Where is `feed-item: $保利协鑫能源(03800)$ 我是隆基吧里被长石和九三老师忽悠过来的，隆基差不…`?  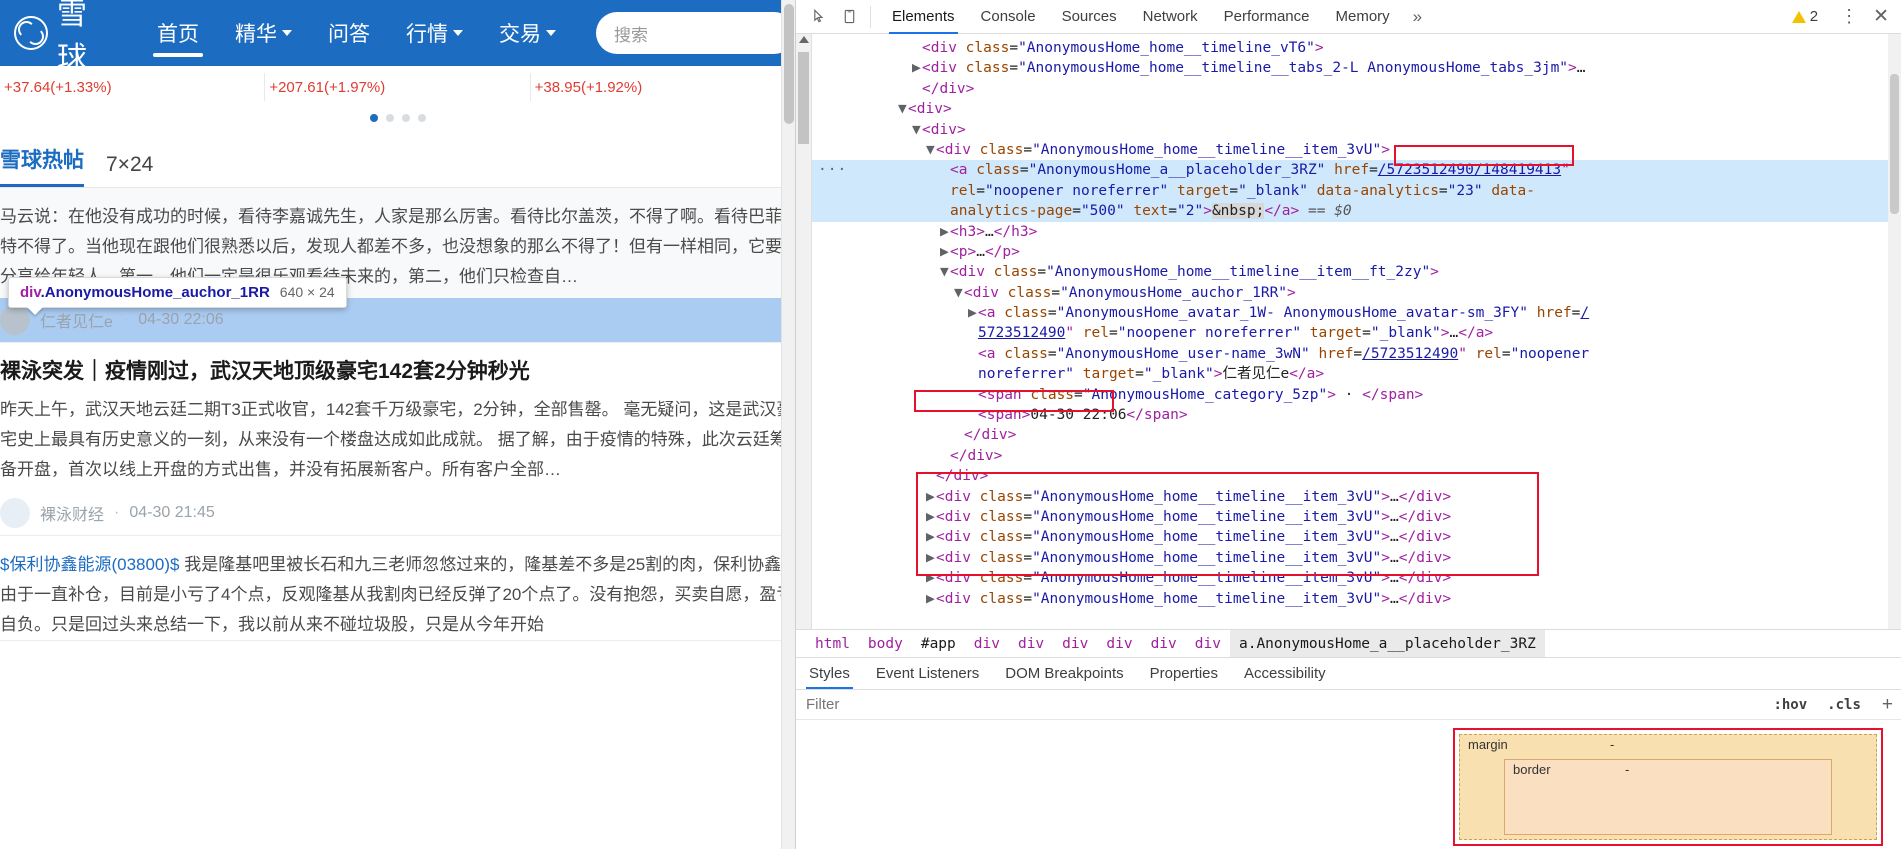
feed-item: $保利协鑫能源(03800)$ 我是隆基吧里被长石和九三老师忽悠过来的，隆基差不… is located at coordinates (397, 588).